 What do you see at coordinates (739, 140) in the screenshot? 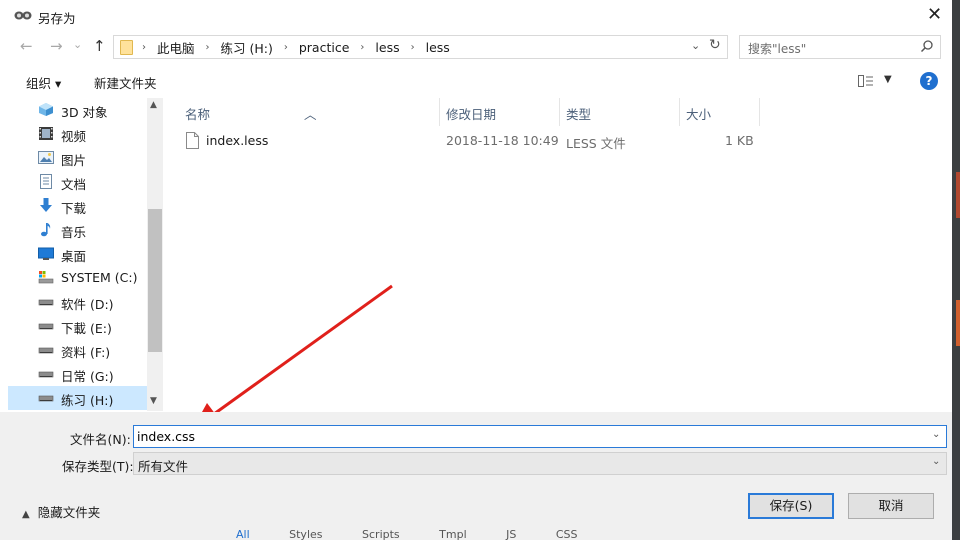
I see `file-size: 1 KB` at bounding box center [739, 140].